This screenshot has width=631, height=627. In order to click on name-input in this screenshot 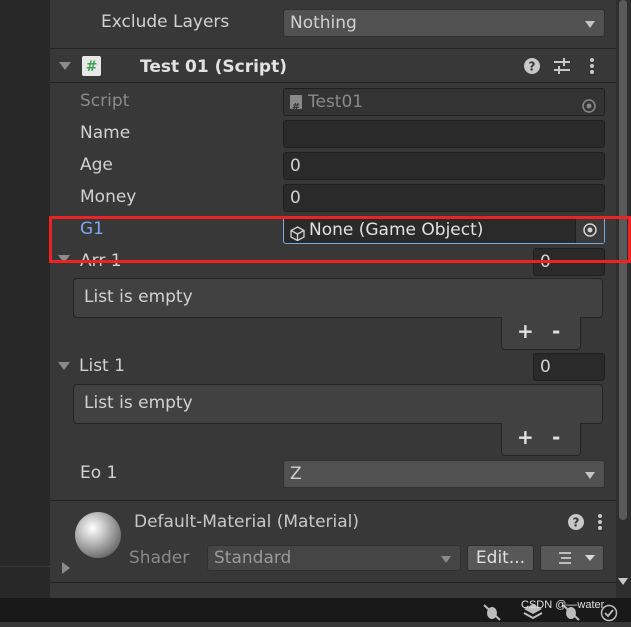, I will do `click(444, 134)`.